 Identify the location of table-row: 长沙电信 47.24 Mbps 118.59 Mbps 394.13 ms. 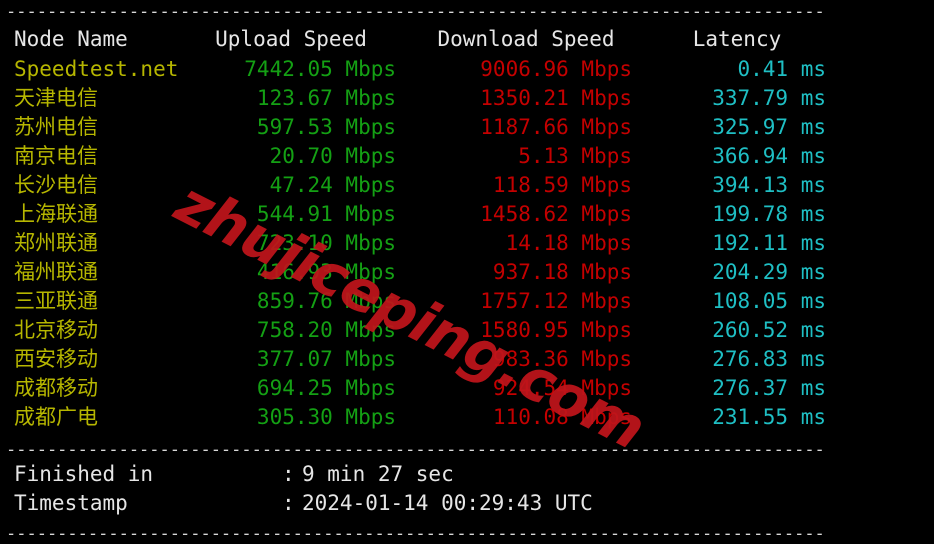
(467, 185).